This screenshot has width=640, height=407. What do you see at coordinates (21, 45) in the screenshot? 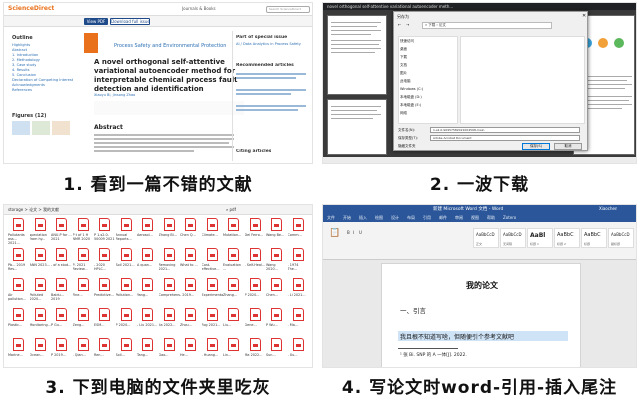
I see `outline-item: Highlights` at bounding box center [21, 45].